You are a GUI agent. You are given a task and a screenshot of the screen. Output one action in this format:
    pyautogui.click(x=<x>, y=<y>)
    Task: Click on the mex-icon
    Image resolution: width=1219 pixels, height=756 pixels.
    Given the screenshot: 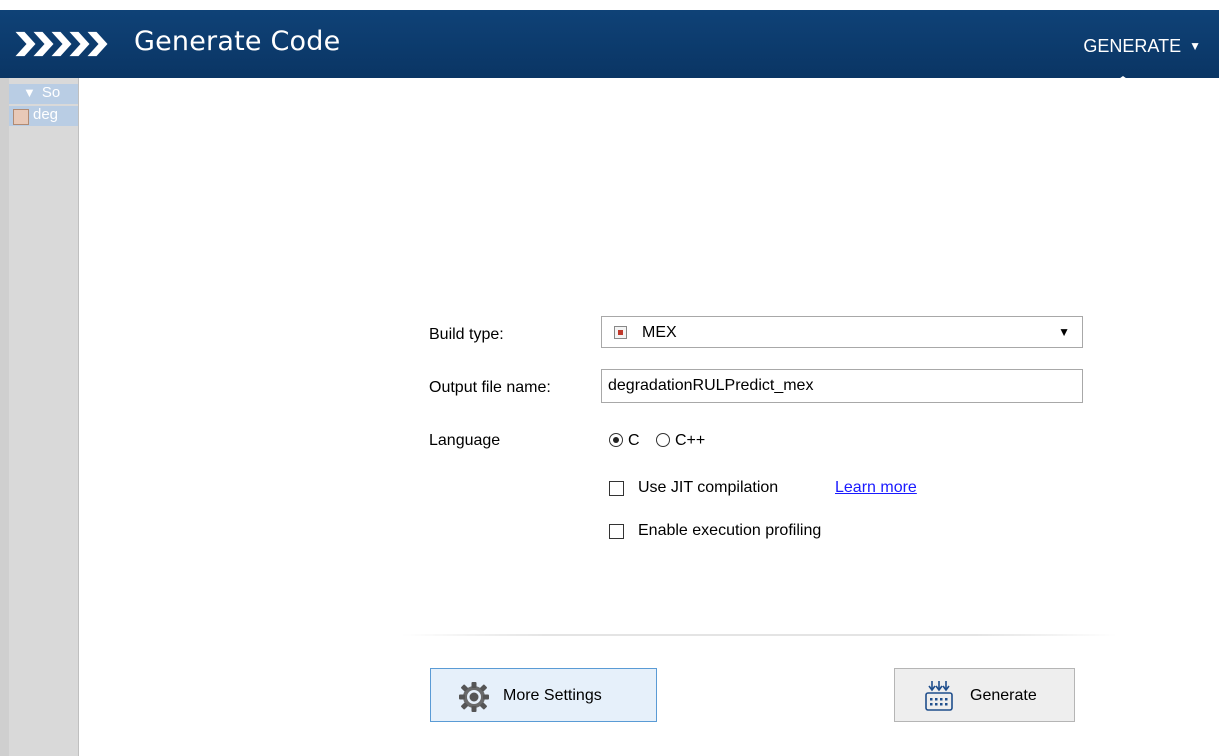 What is the action you would take?
    pyautogui.click(x=620, y=332)
    